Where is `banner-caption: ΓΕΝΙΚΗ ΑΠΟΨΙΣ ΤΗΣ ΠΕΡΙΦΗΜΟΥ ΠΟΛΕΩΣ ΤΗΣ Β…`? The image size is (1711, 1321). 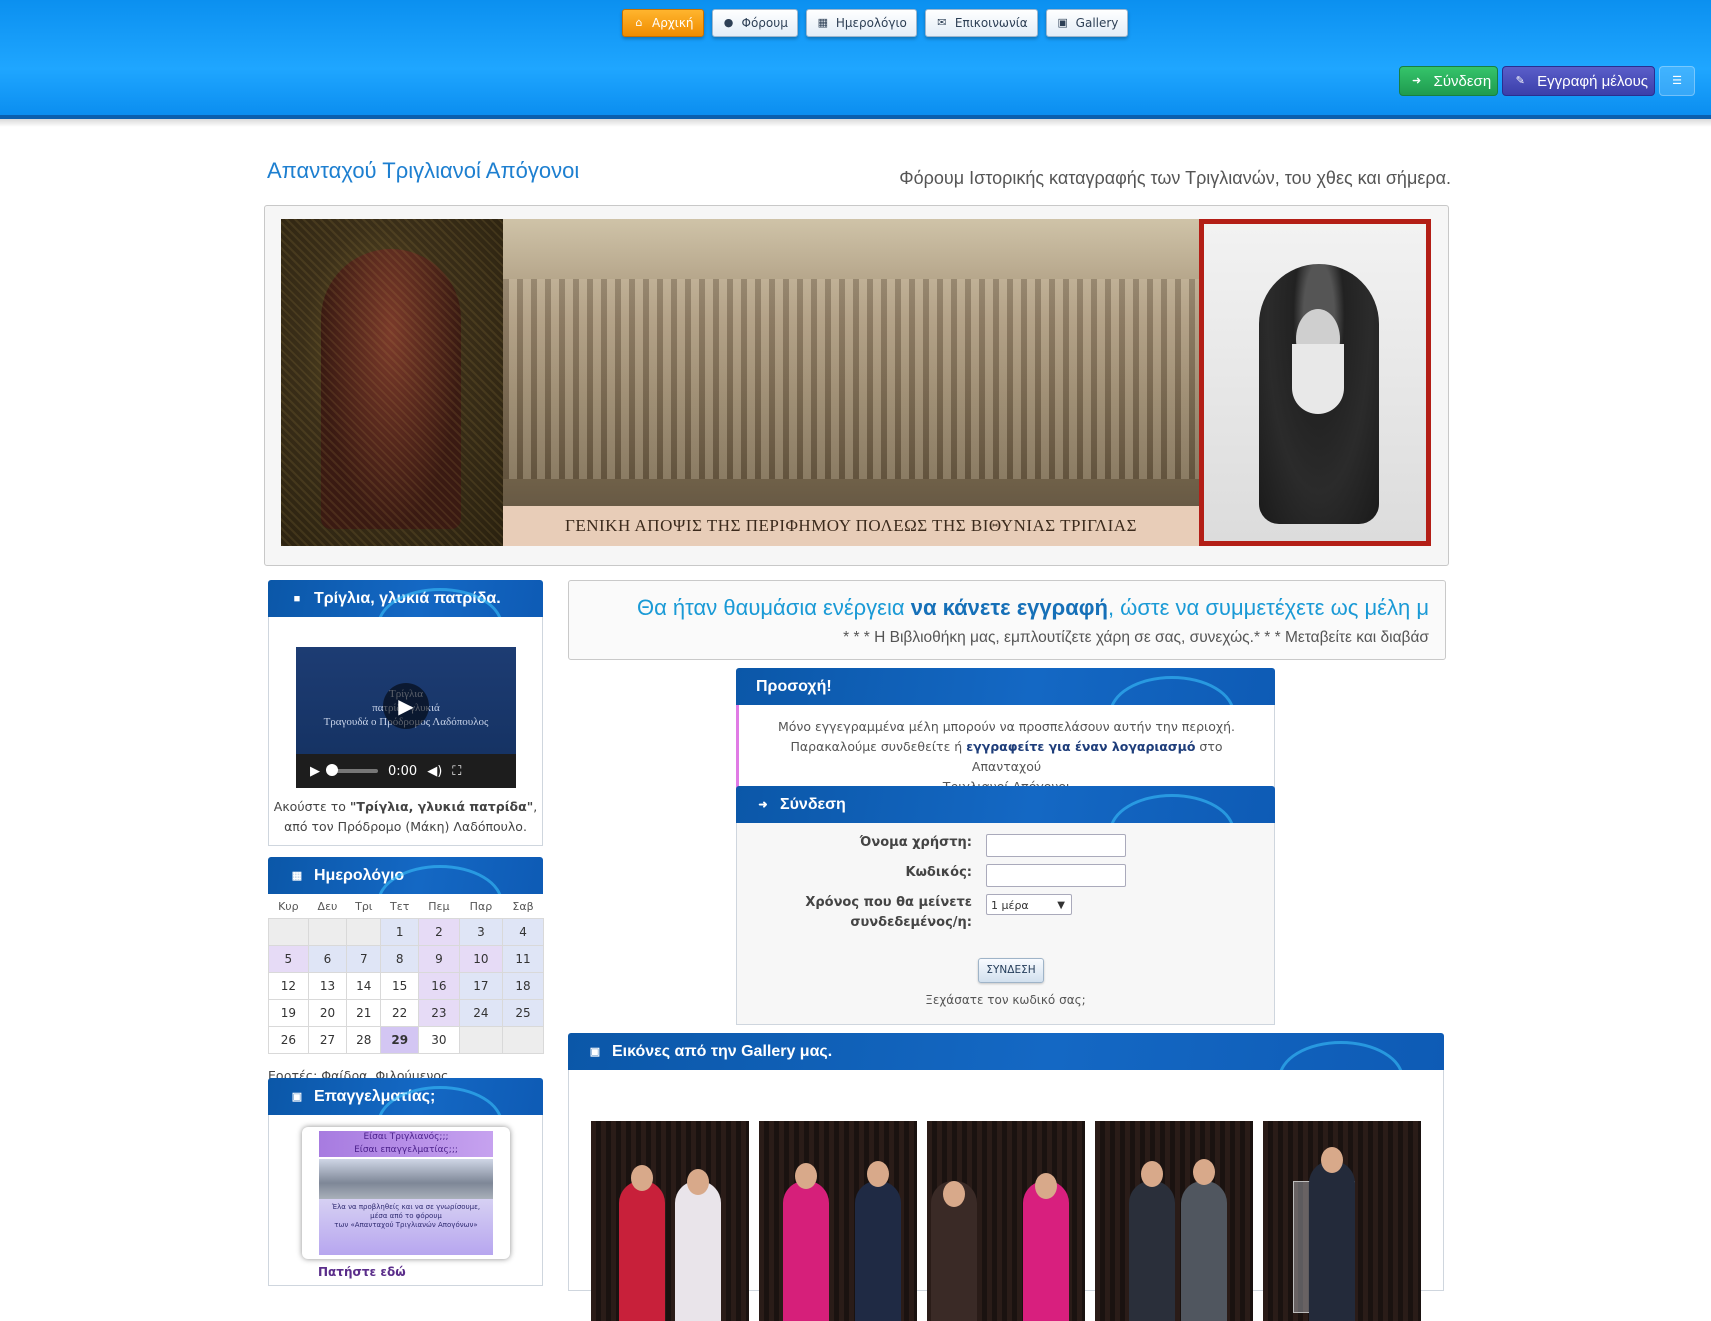
banner-caption: ΓΕΝΙΚΗ ΑΠΟΨΙΣ ΤΗΣ ΠΕΡΙΦΗΜΟΥ ΠΟΛΕΩΣ ΤΗΣ Β… is located at coordinates (851, 526).